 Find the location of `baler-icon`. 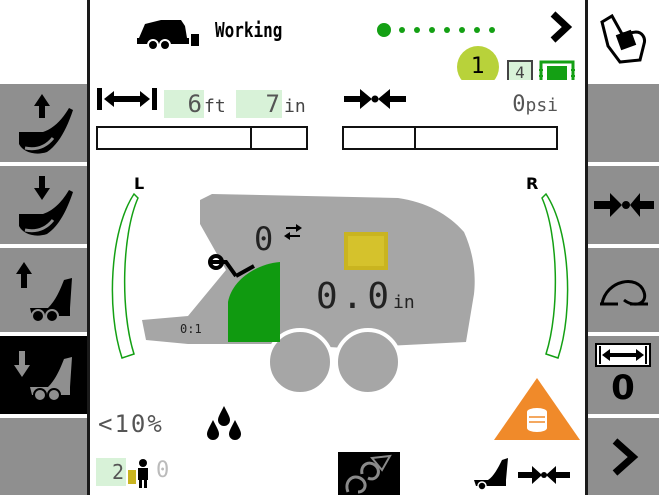

baler-icon is located at coordinates (168, 35).